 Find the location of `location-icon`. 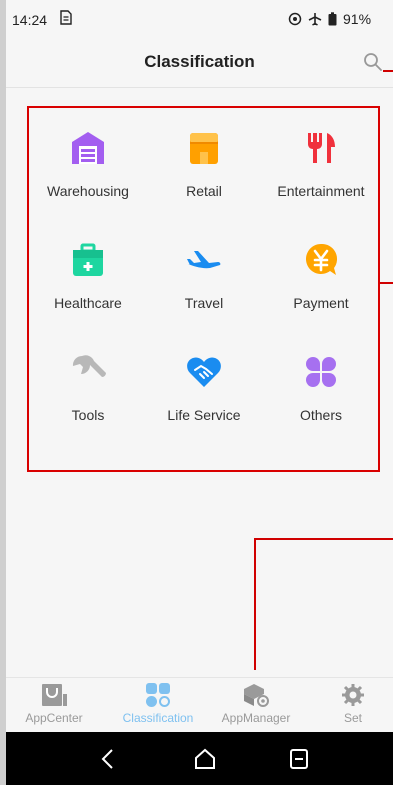

location-icon is located at coordinates (295, 19).